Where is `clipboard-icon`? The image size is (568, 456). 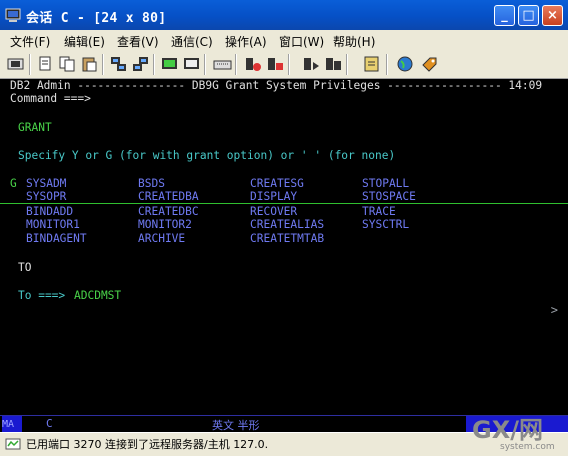
clipboard-icon is located at coordinates (371, 64).